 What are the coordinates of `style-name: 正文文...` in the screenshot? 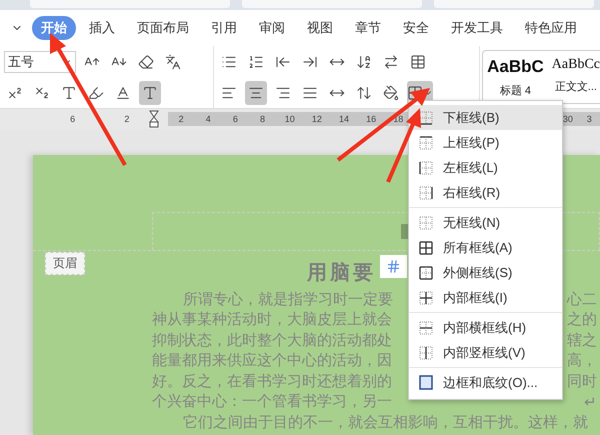 It's located at (575, 87).